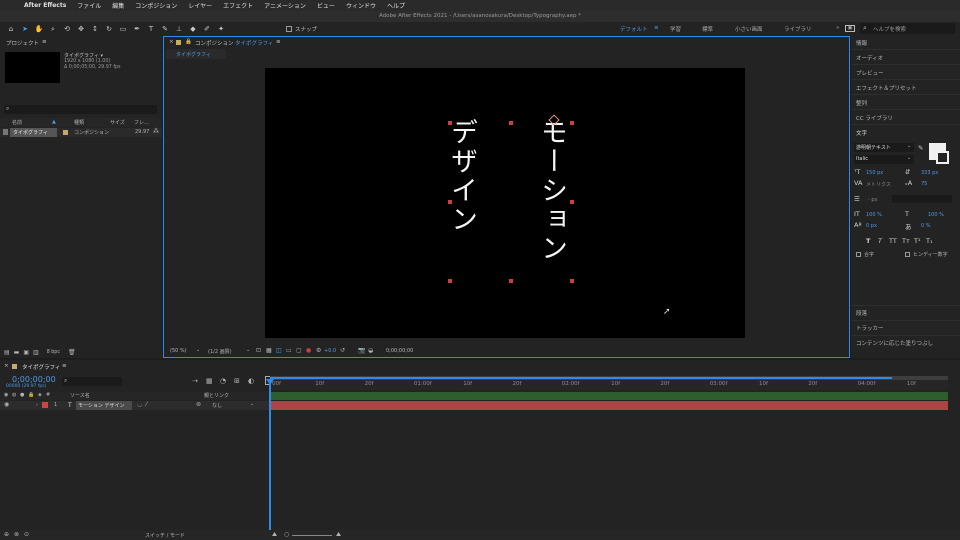  What do you see at coordinates (581, 378) in the screenshot?
I see `work-area-range` at bounding box center [581, 378].